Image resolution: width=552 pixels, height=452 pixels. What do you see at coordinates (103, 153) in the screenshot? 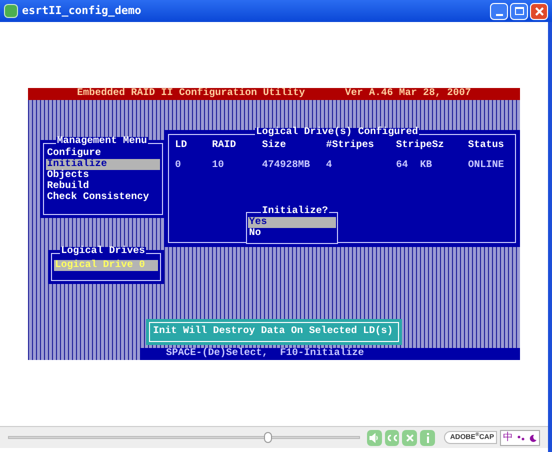
I see `menu-item: Configure` at bounding box center [103, 153].